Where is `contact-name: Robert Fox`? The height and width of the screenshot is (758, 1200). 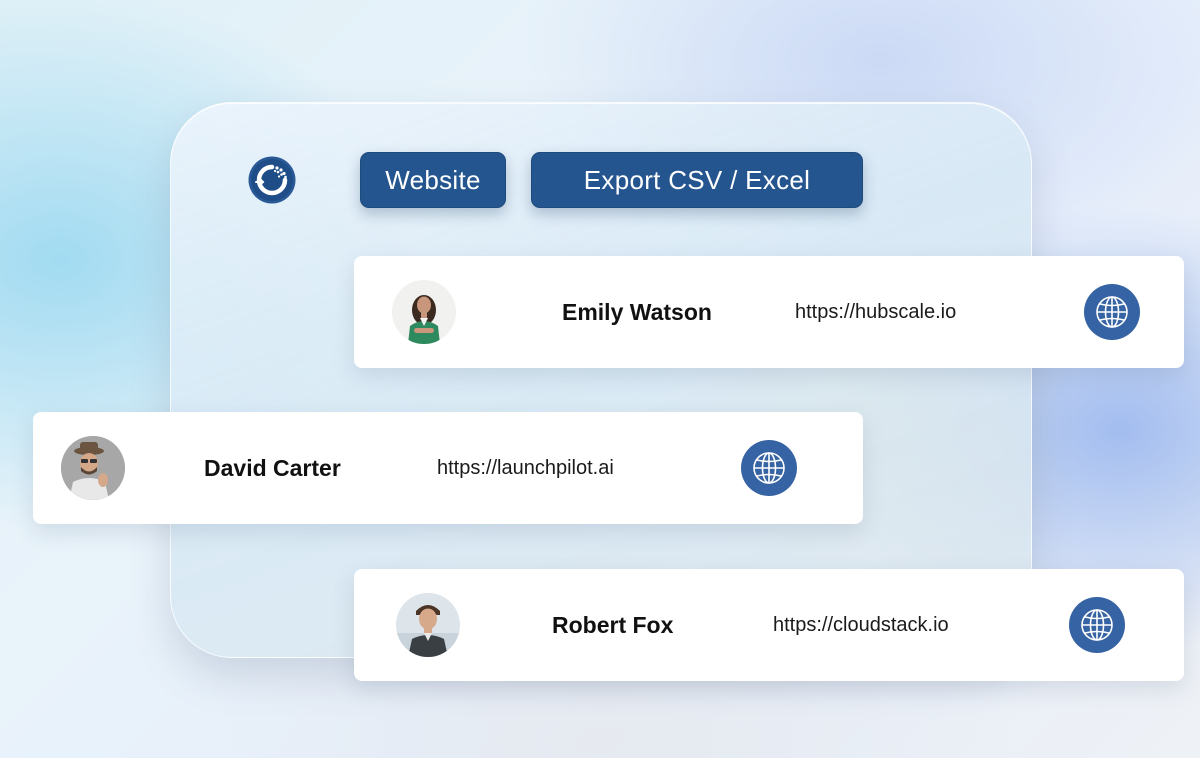
contact-name: Robert Fox is located at coordinates (613, 625).